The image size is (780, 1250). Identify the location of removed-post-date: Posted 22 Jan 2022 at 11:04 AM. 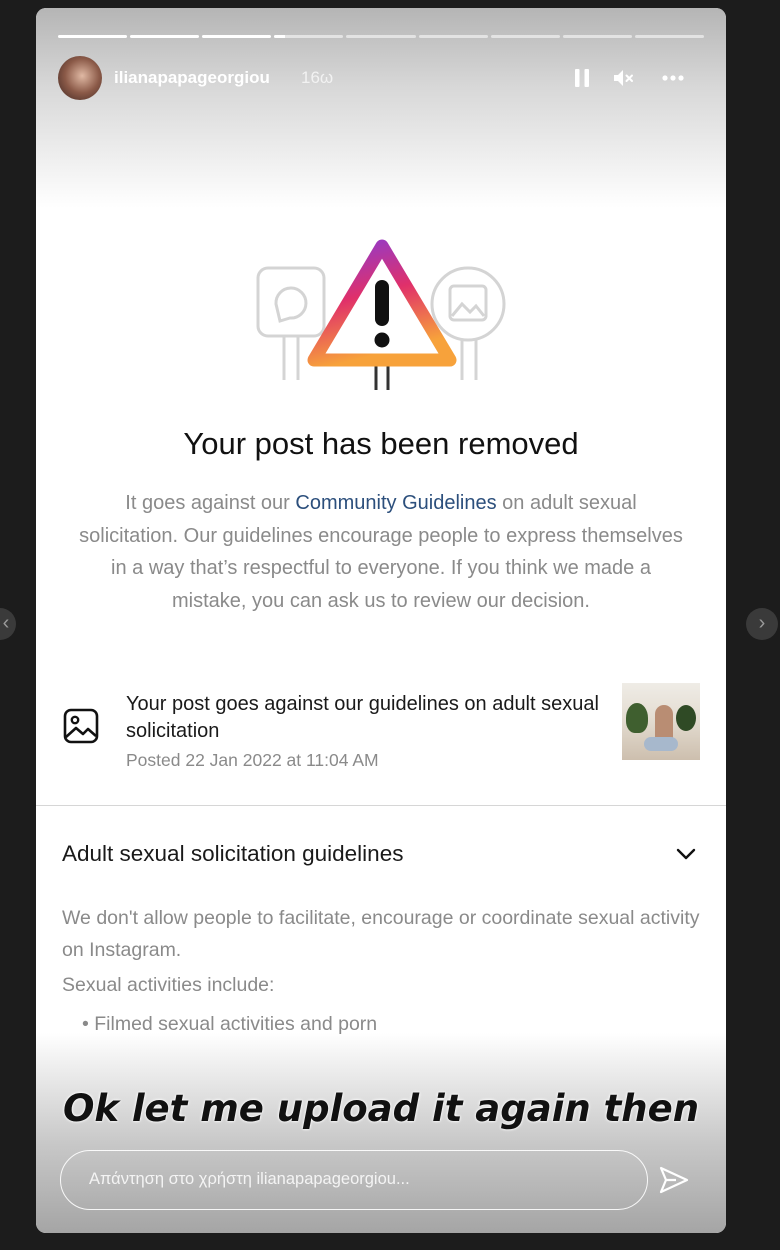
(252, 760).